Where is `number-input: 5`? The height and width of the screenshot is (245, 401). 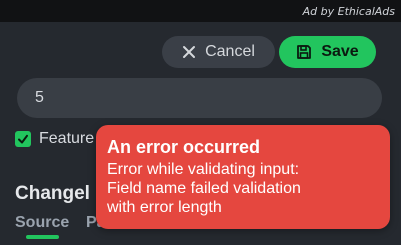 number-input: 5 is located at coordinates (199, 98).